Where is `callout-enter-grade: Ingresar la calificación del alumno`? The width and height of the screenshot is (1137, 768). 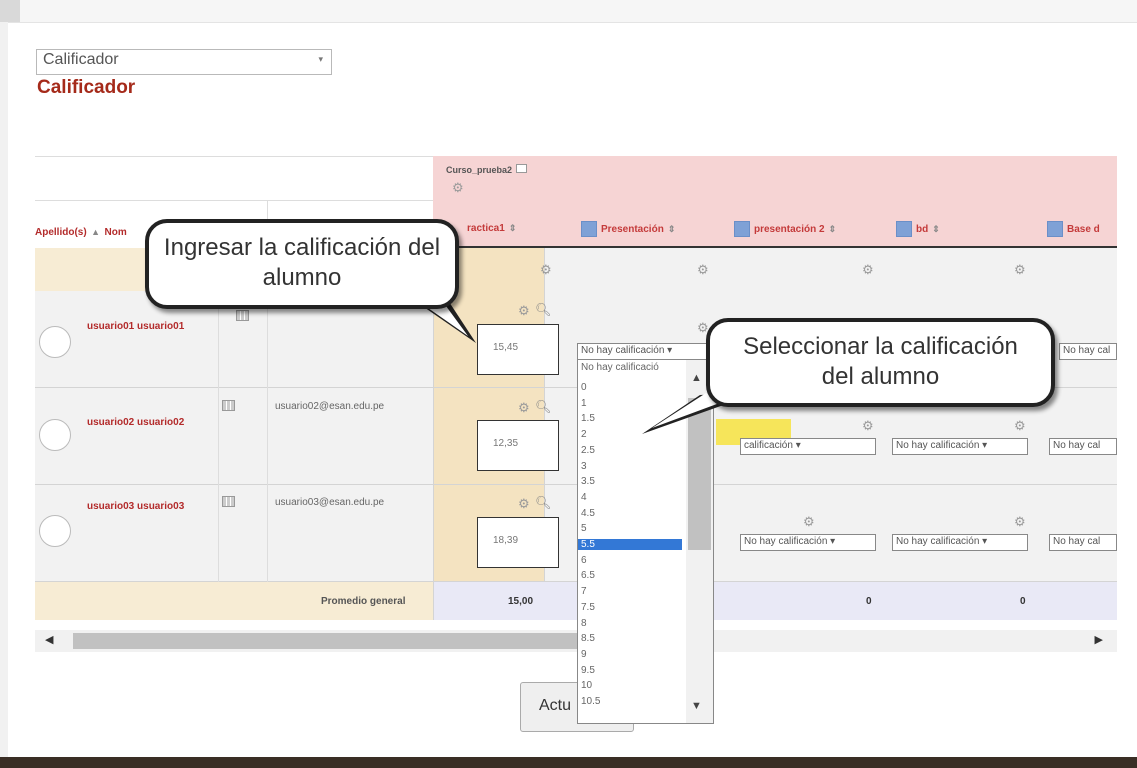
callout-enter-grade: Ingresar la calificación del alumno is located at coordinates (302, 264).